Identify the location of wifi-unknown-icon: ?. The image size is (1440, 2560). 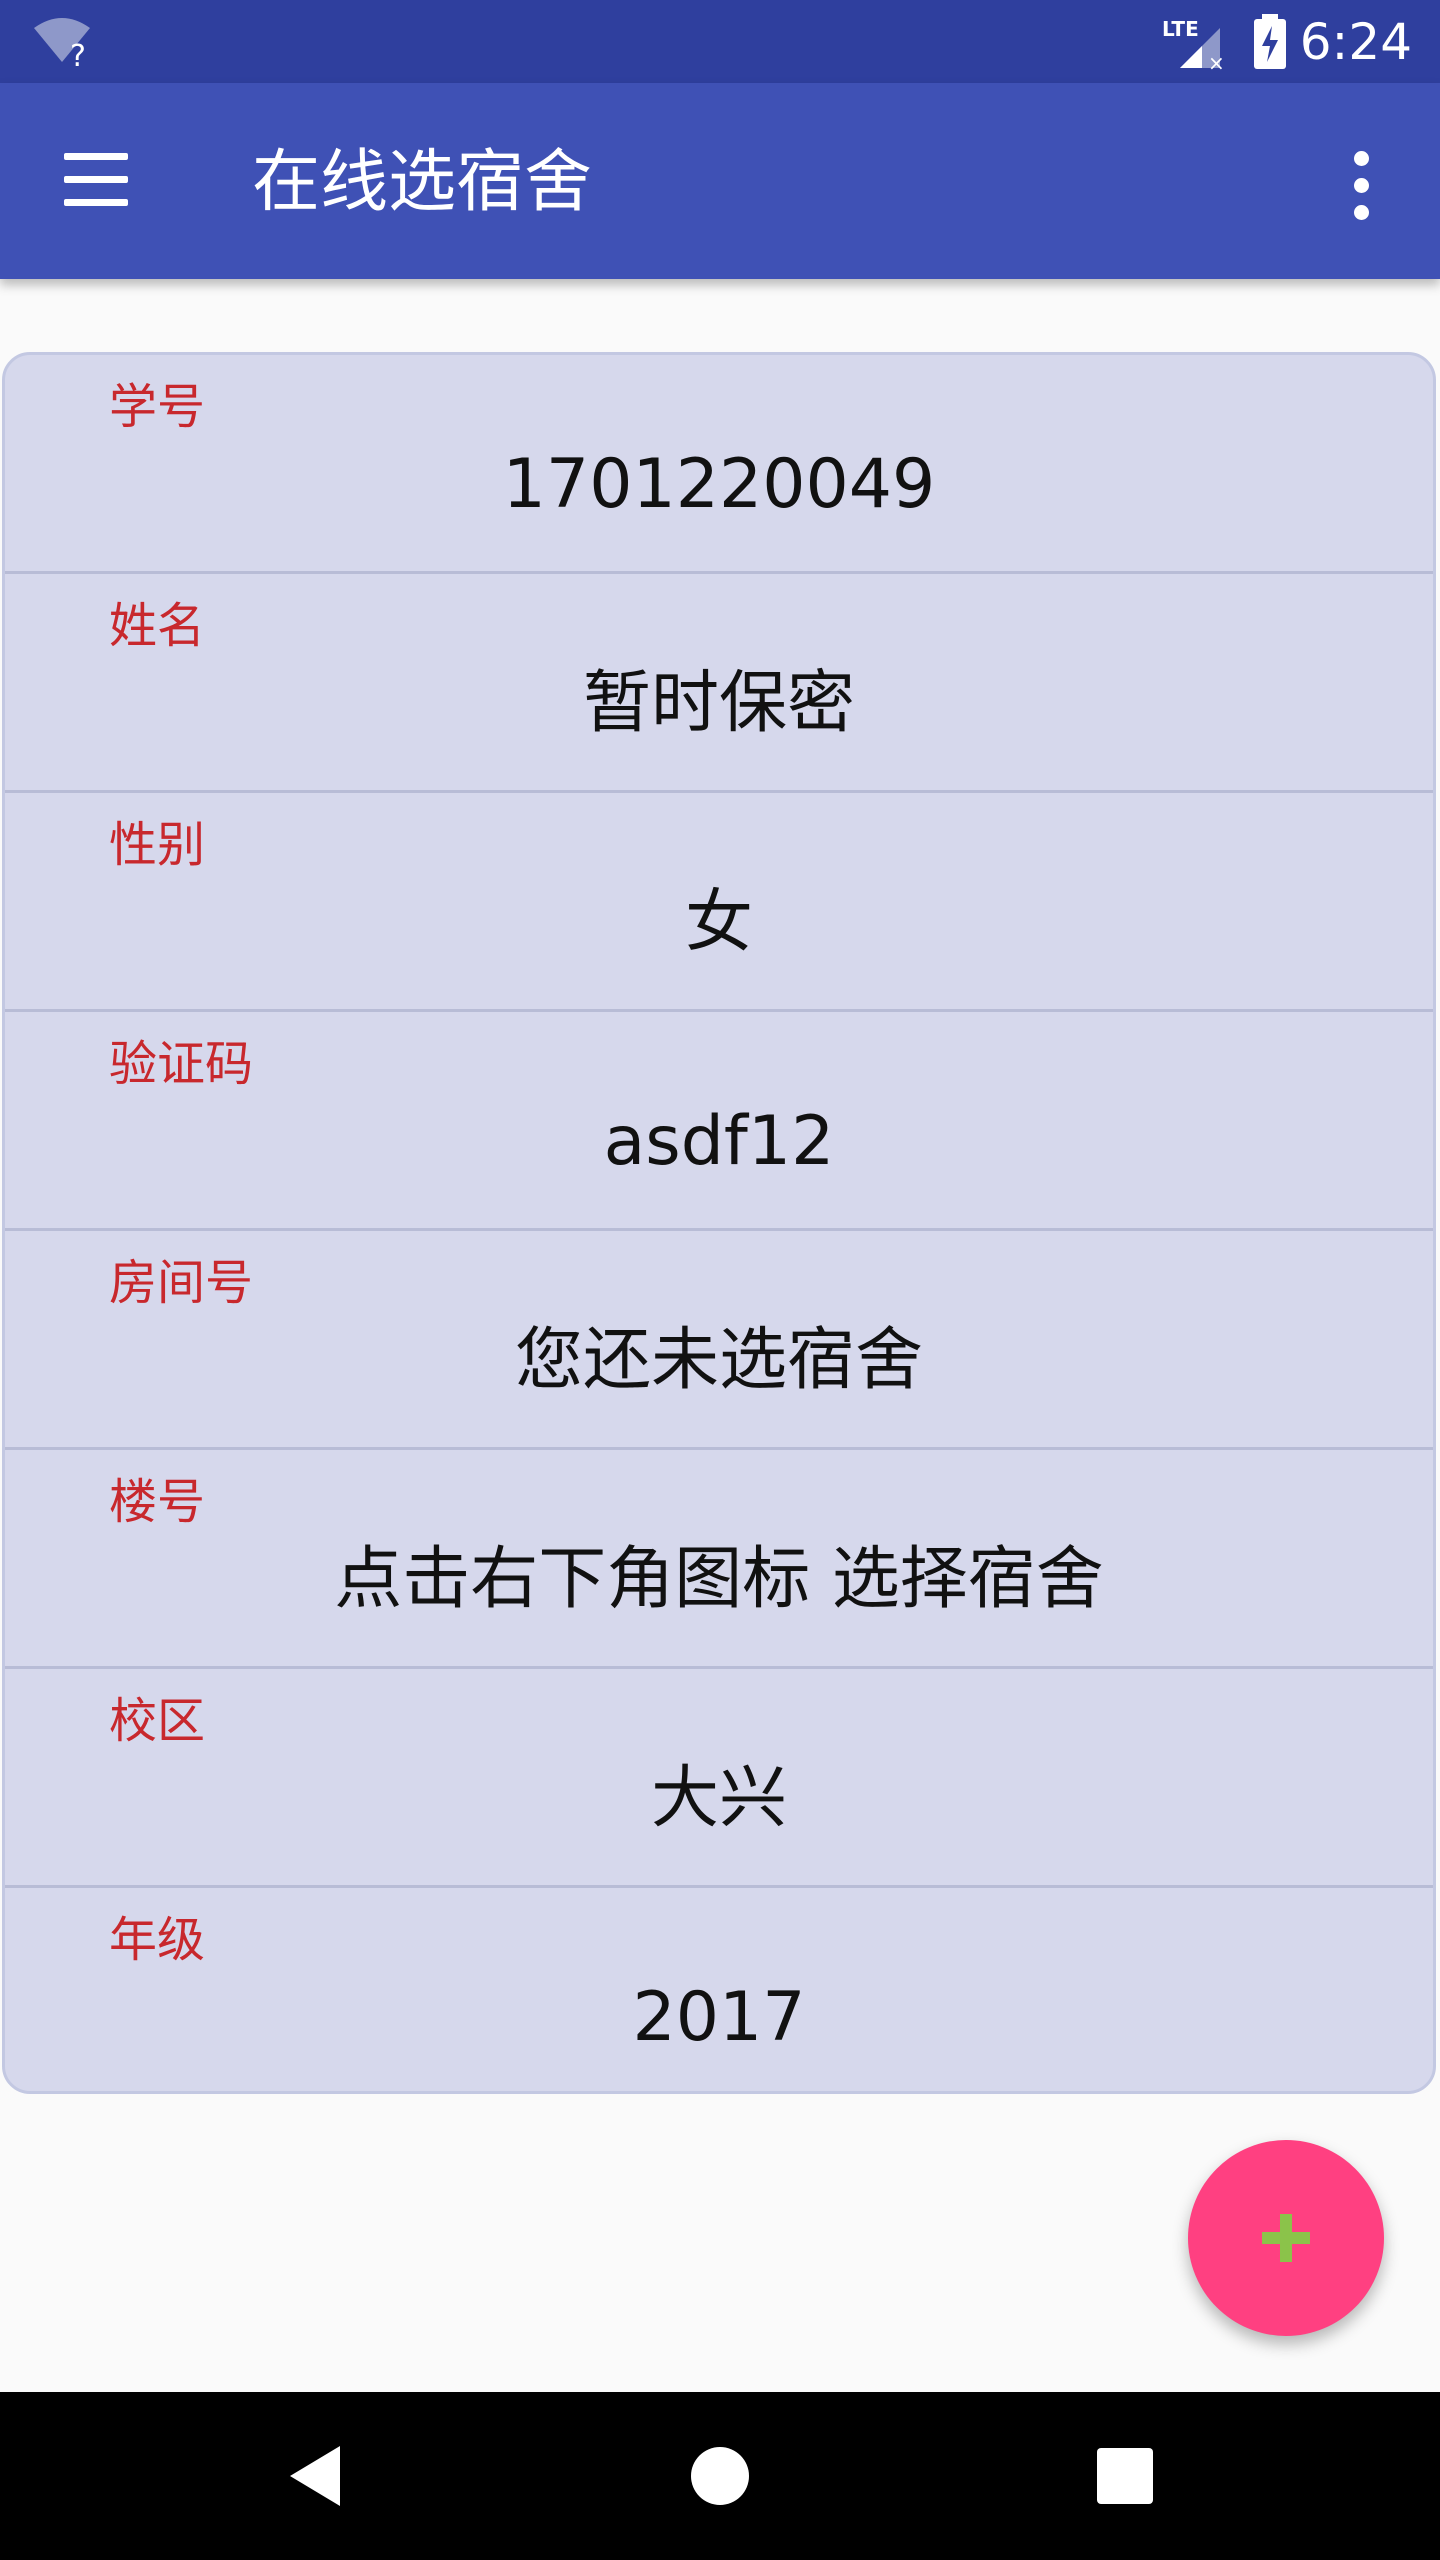
(62, 44).